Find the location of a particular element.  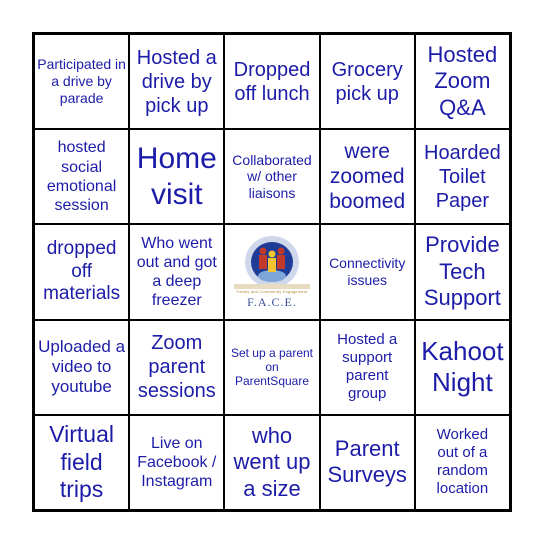

bingo-cell: dropped off materials is located at coordinates (82, 272).